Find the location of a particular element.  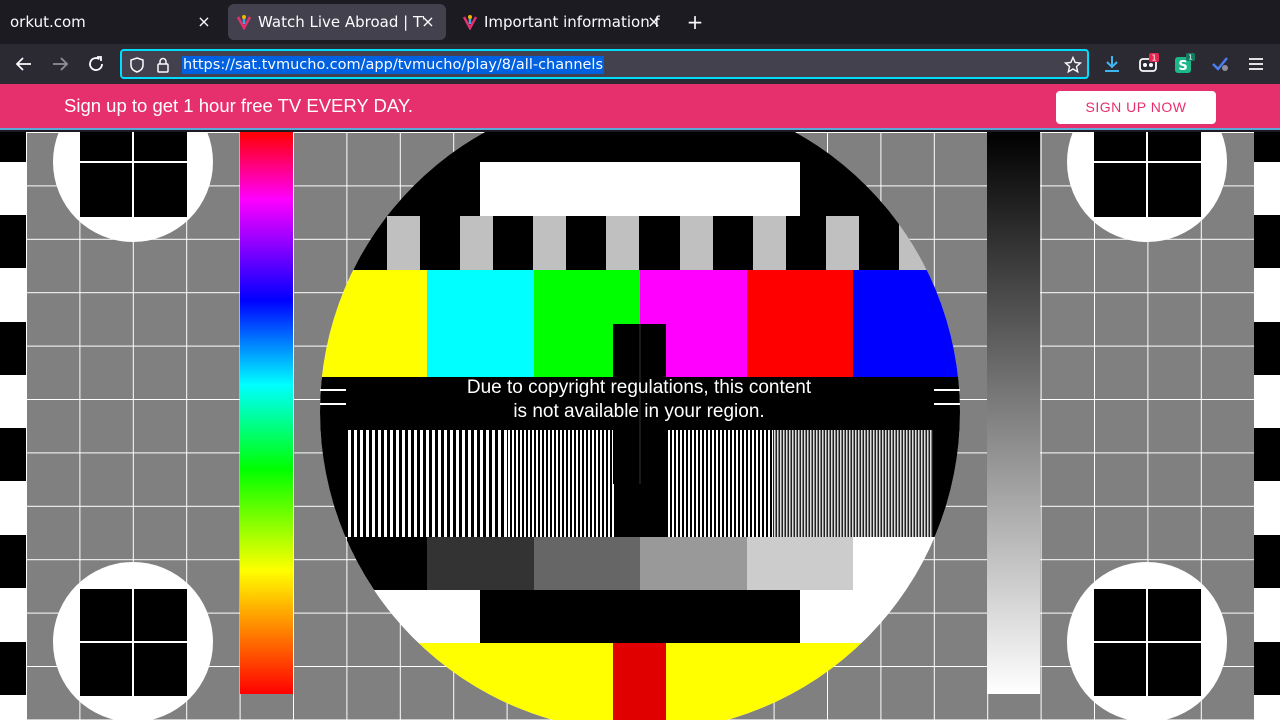

promo-text: Sign up to get 1 hour free TV EVERY DAY. is located at coordinates (238, 105).